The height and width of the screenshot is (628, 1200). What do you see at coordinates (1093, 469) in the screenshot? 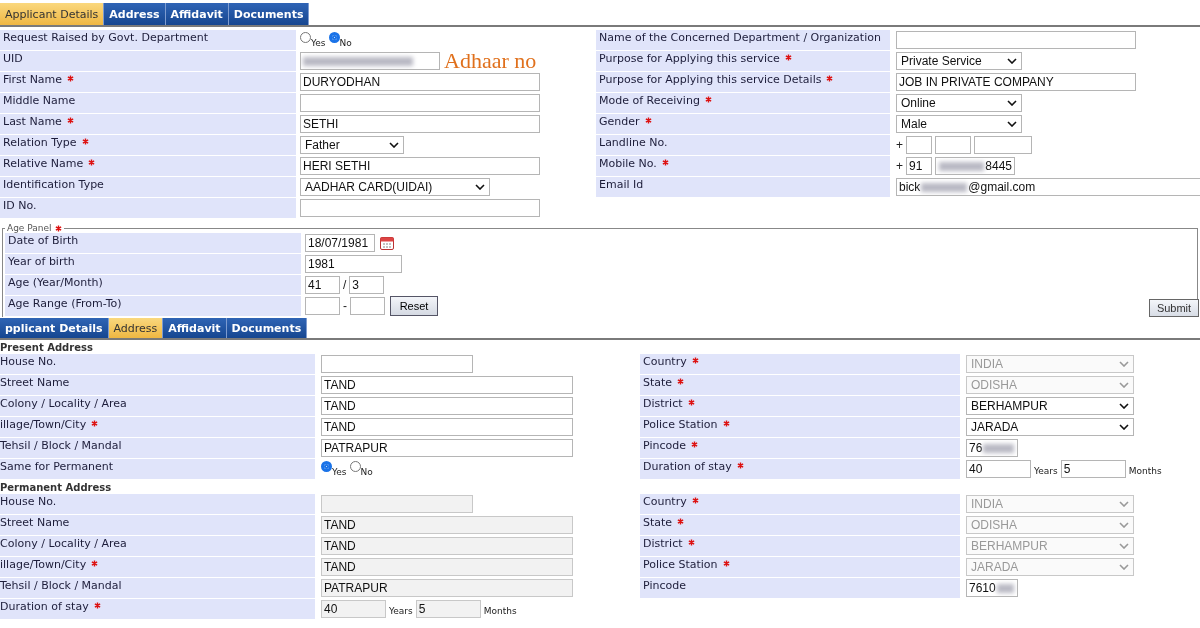
I see `text-field: 5` at bounding box center [1093, 469].